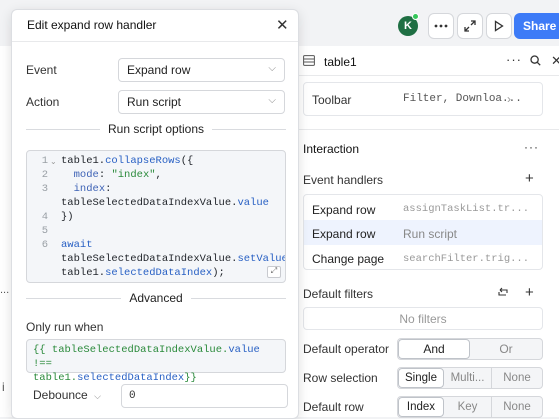  What do you see at coordinates (60, 395) in the screenshot?
I see `debounce-label-text: Debounce` at bounding box center [60, 395].